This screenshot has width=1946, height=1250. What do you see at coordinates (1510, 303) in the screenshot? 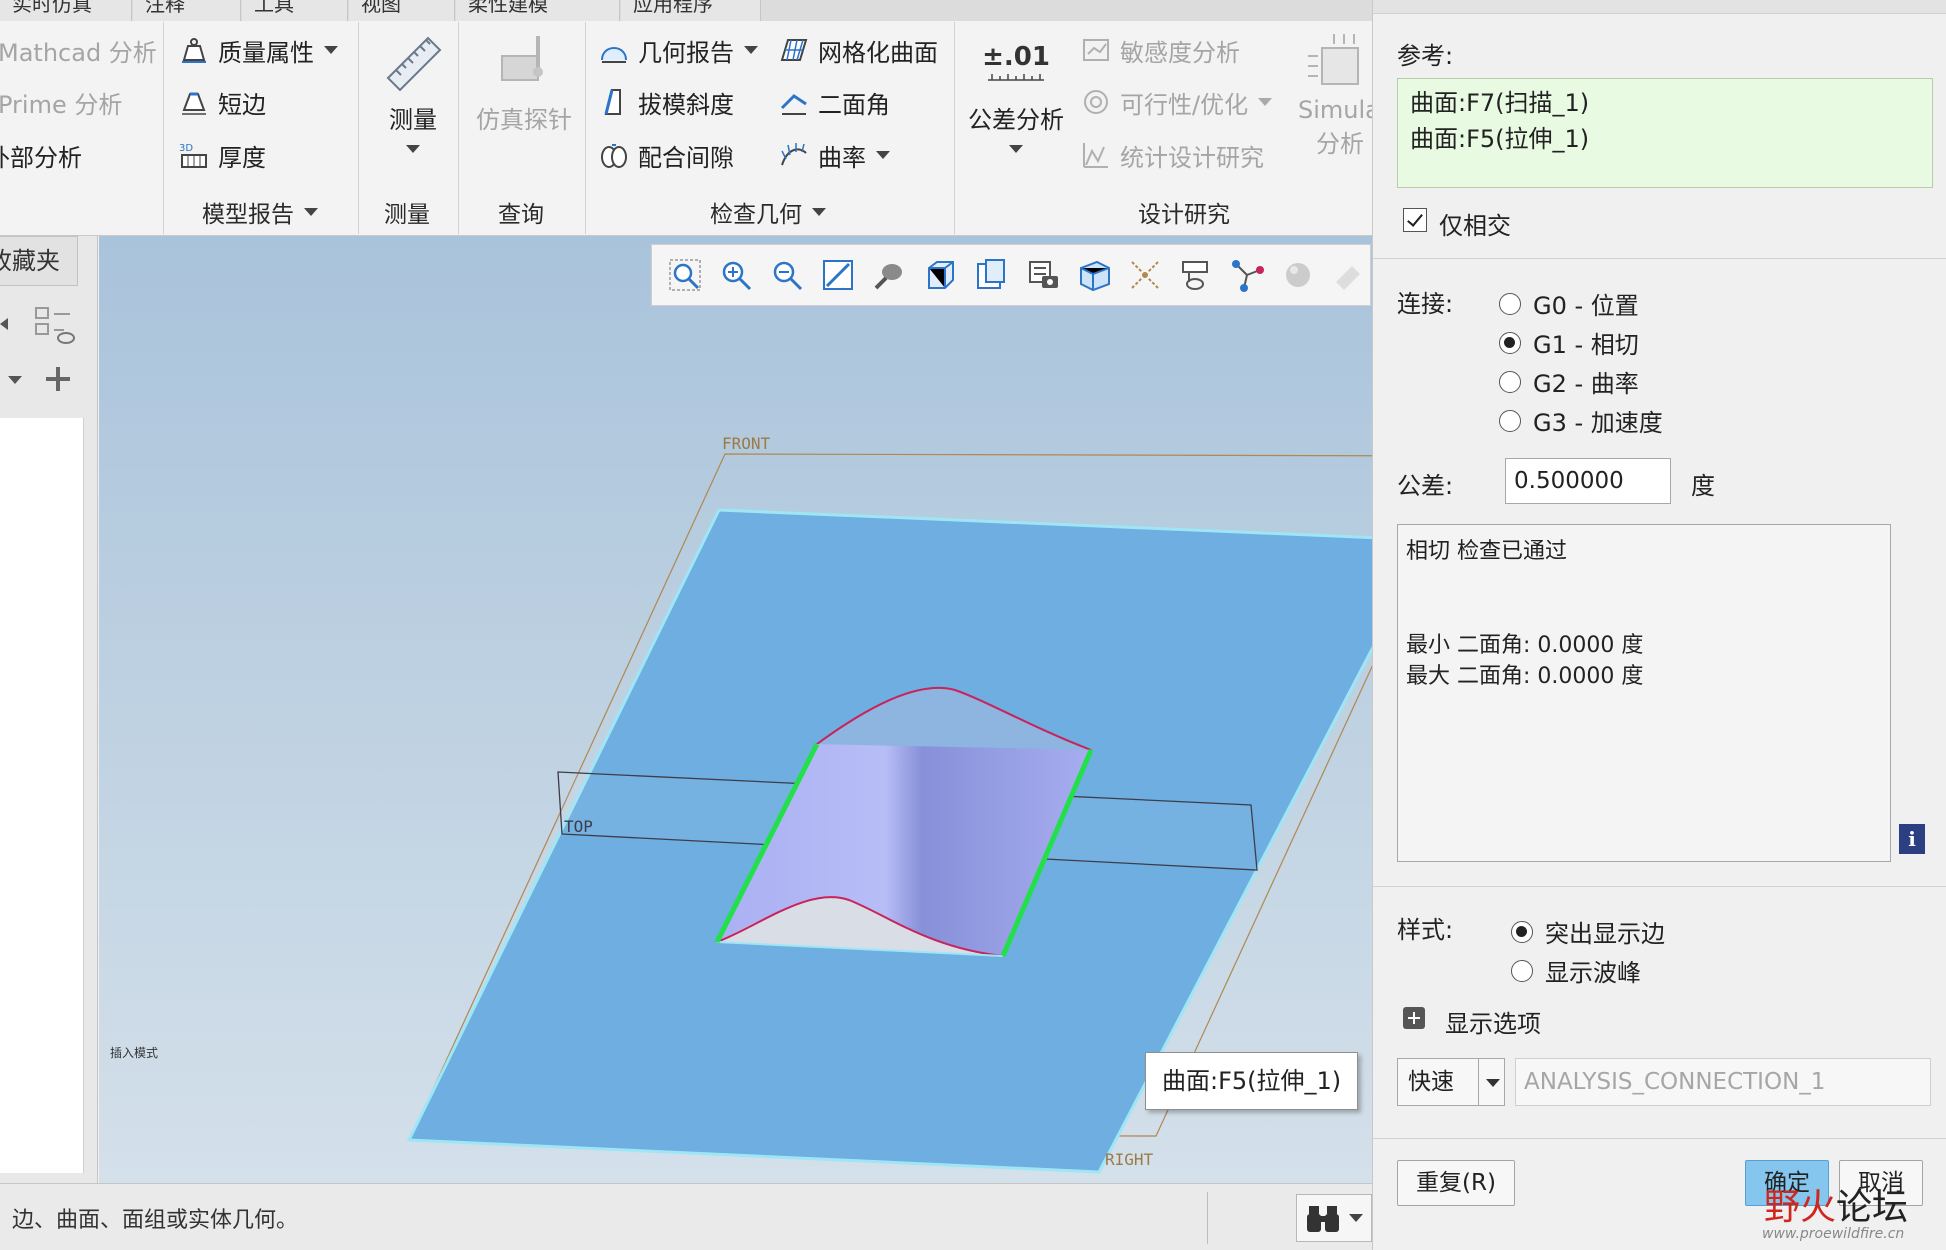
I see `radio-g0` at bounding box center [1510, 303].